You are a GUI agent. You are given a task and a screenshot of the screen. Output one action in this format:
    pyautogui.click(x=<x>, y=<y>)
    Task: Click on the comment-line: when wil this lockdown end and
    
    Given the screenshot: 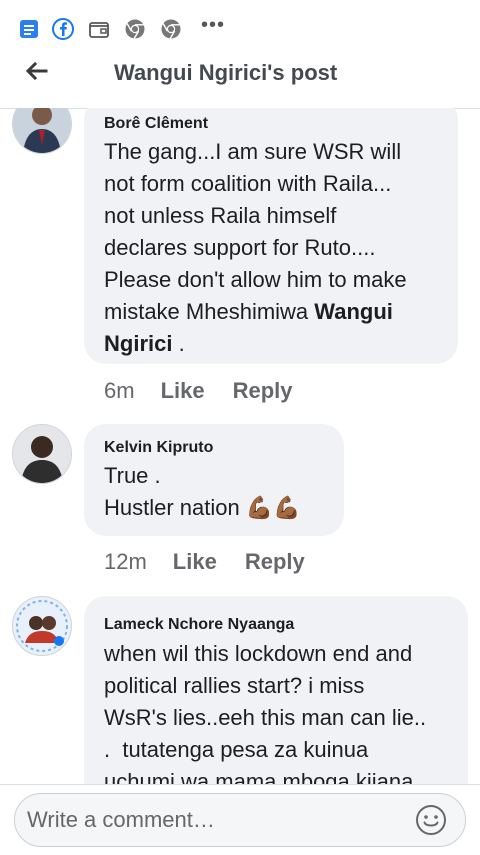 What is the action you would take?
    pyautogui.click(x=258, y=653)
    